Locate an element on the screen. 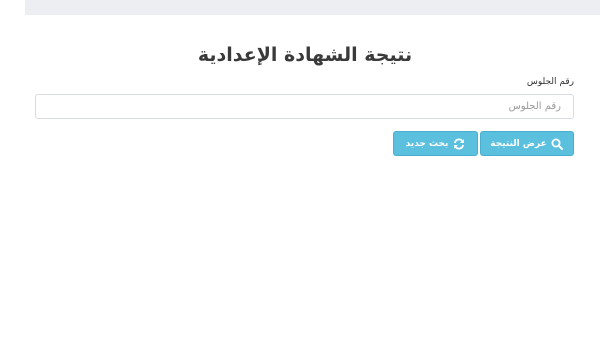 The width and height of the screenshot is (600, 338). show-result-label: عرض النتيجة is located at coordinates (518, 143).